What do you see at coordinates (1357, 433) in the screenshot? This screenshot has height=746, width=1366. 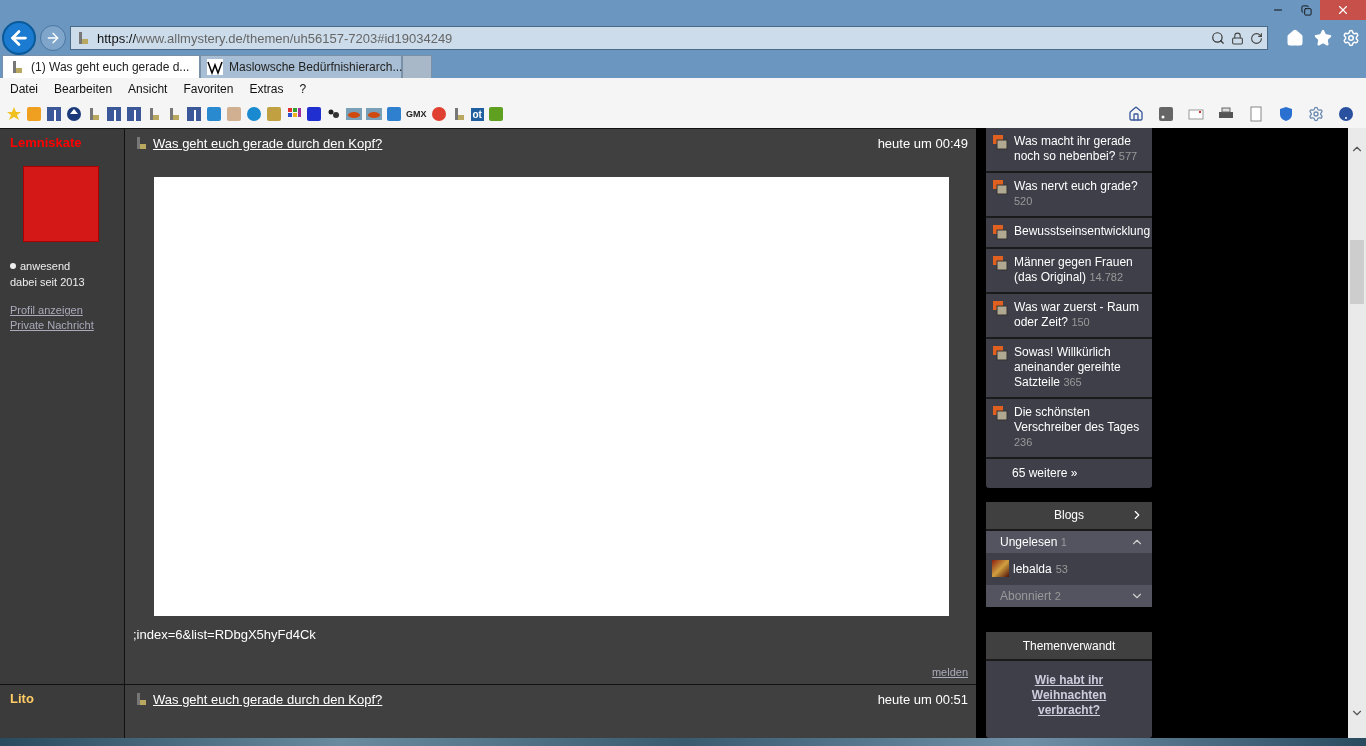 I see `scrollbar` at bounding box center [1357, 433].